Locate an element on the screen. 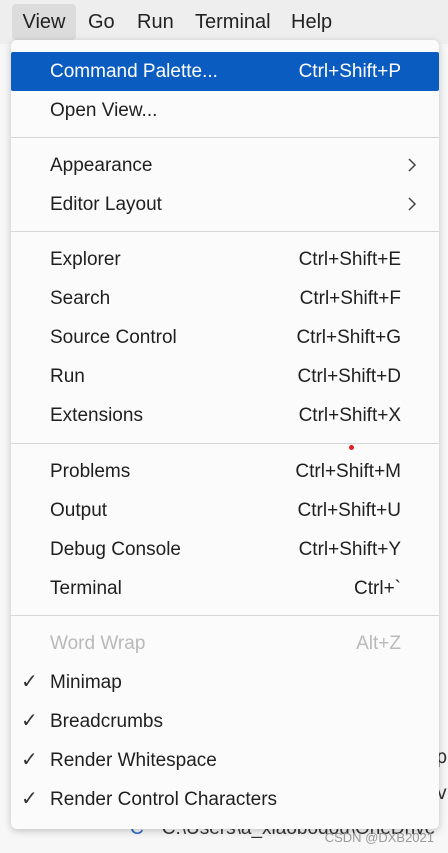 The width and height of the screenshot is (448, 853). menu-item-minimap: ✓ Minimap is located at coordinates (225, 682).